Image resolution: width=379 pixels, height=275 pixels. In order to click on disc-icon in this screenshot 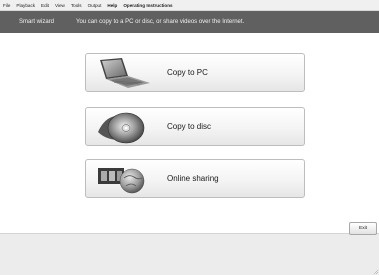, I will do `click(121, 128)`.